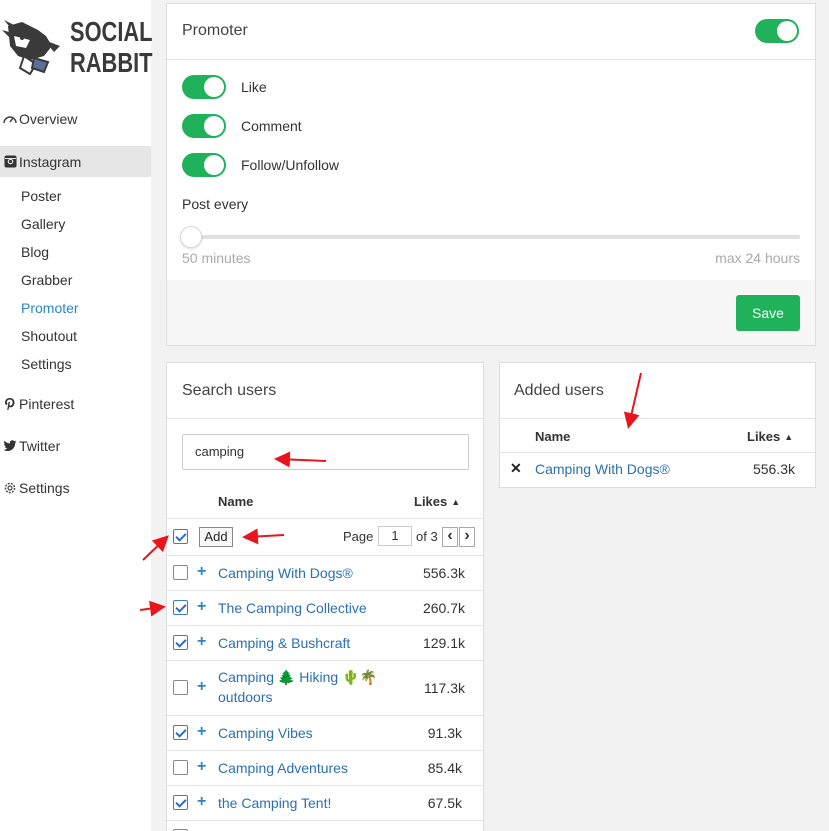  I want to click on interval-slider-track, so click(491, 237).